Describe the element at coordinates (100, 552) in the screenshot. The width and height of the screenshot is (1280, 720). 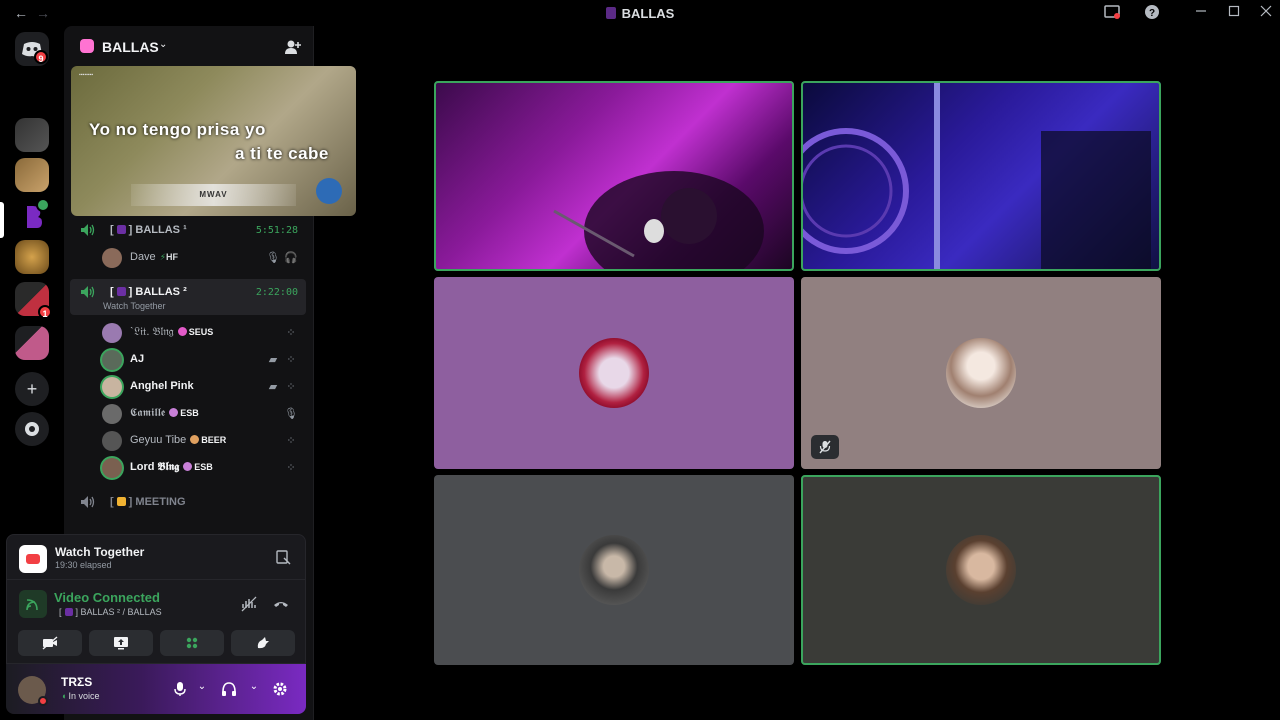
I see `activity-title: Watch Together` at that location.